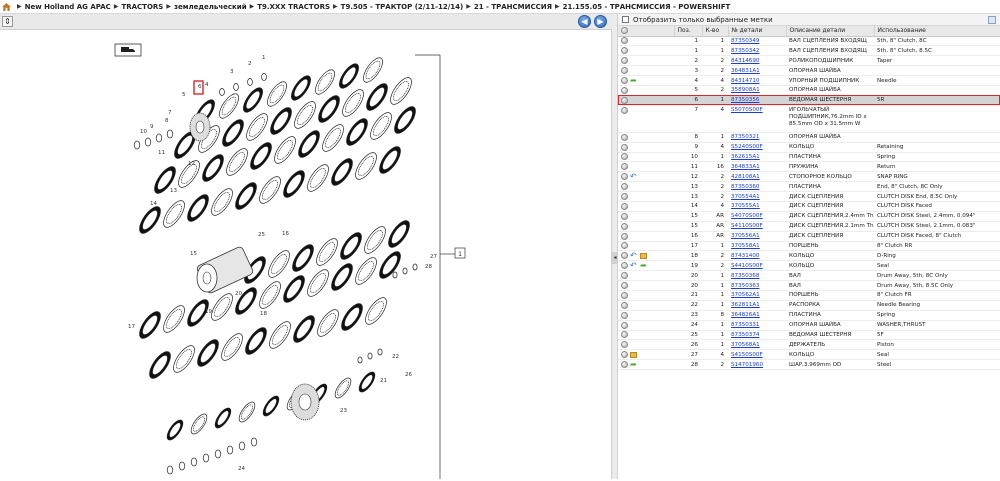  Describe the element at coordinates (745, 81) in the screenshot. I see `part-number-link: 84314710` at that location.